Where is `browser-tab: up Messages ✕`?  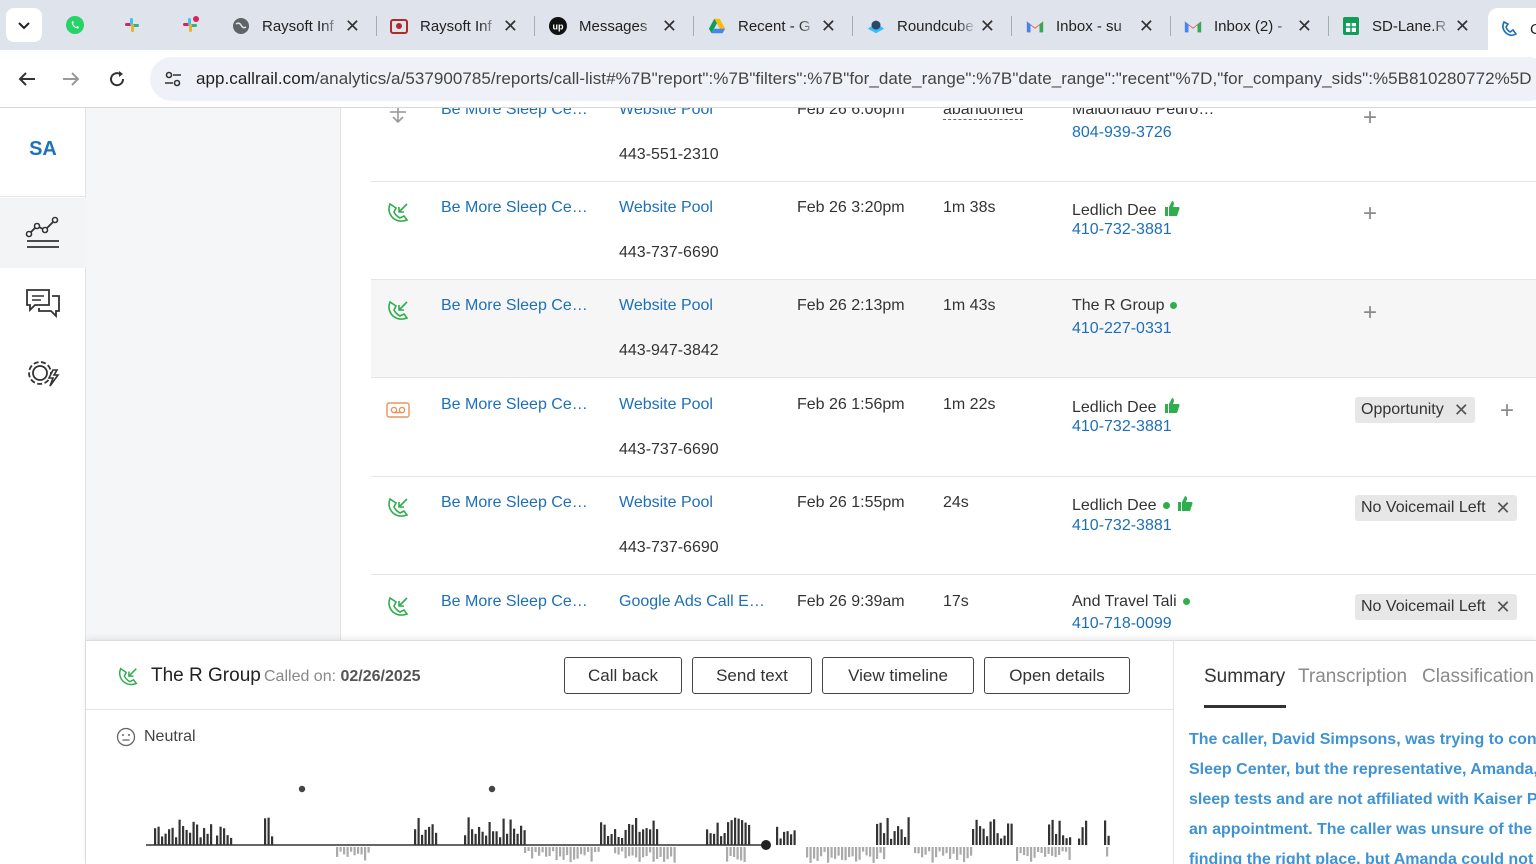
browser-tab: up Messages ✕ is located at coordinates (612, 26).